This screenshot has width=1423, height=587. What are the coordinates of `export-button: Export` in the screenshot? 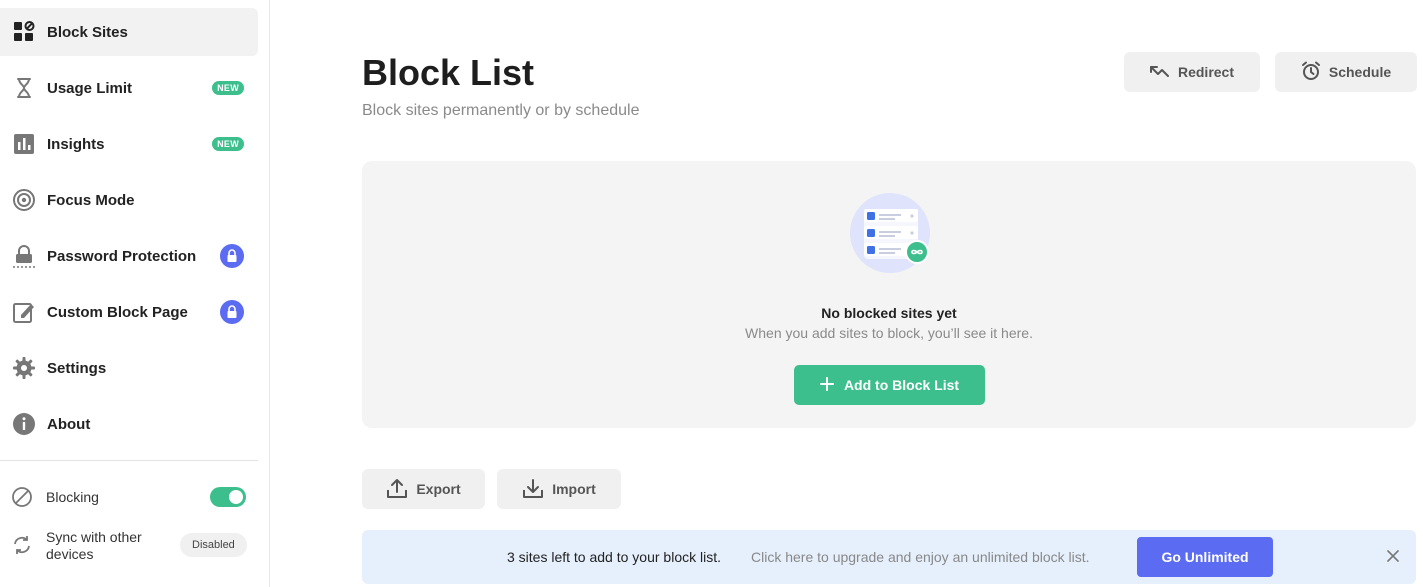 It's located at (423, 489).